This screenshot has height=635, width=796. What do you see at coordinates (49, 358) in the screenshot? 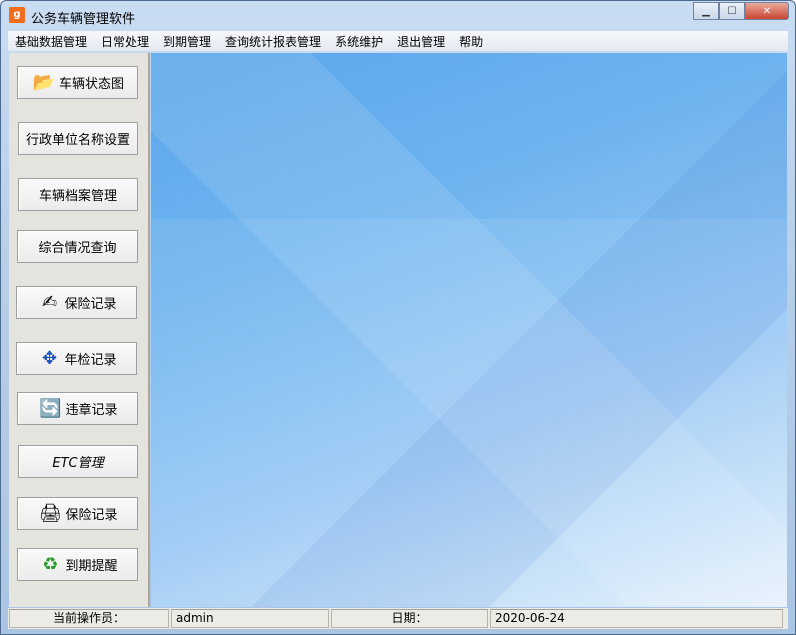
I see `arrows-icon: ✥` at bounding box center [49, 358].